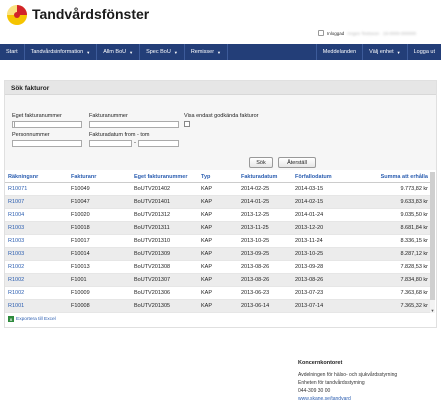  Describe the element at coordinates (391, 241) in the screenshot. I see `cell-summa: 8.336,15 kr` at that location.